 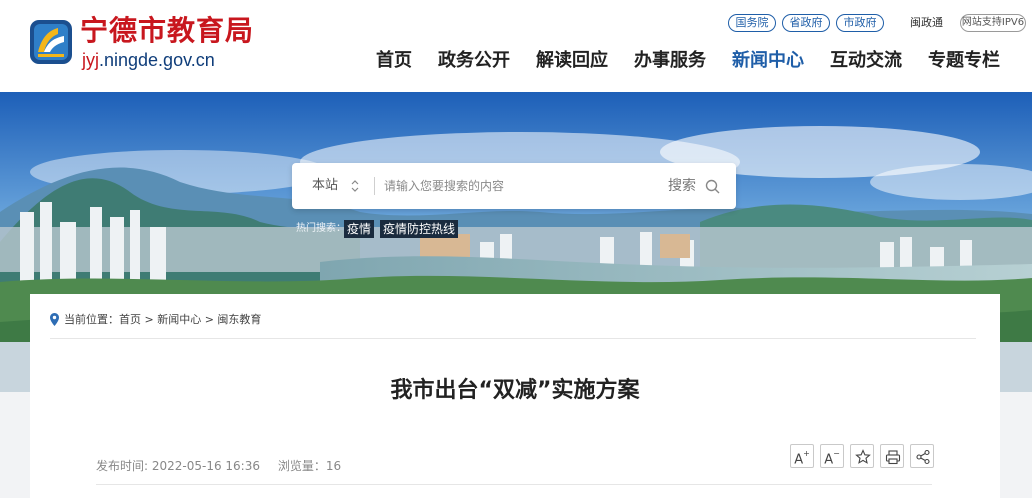 What do you see at coordinates (514, 484) in the screenshot?
I see `meta-divider` at bounding box center [514, 484].